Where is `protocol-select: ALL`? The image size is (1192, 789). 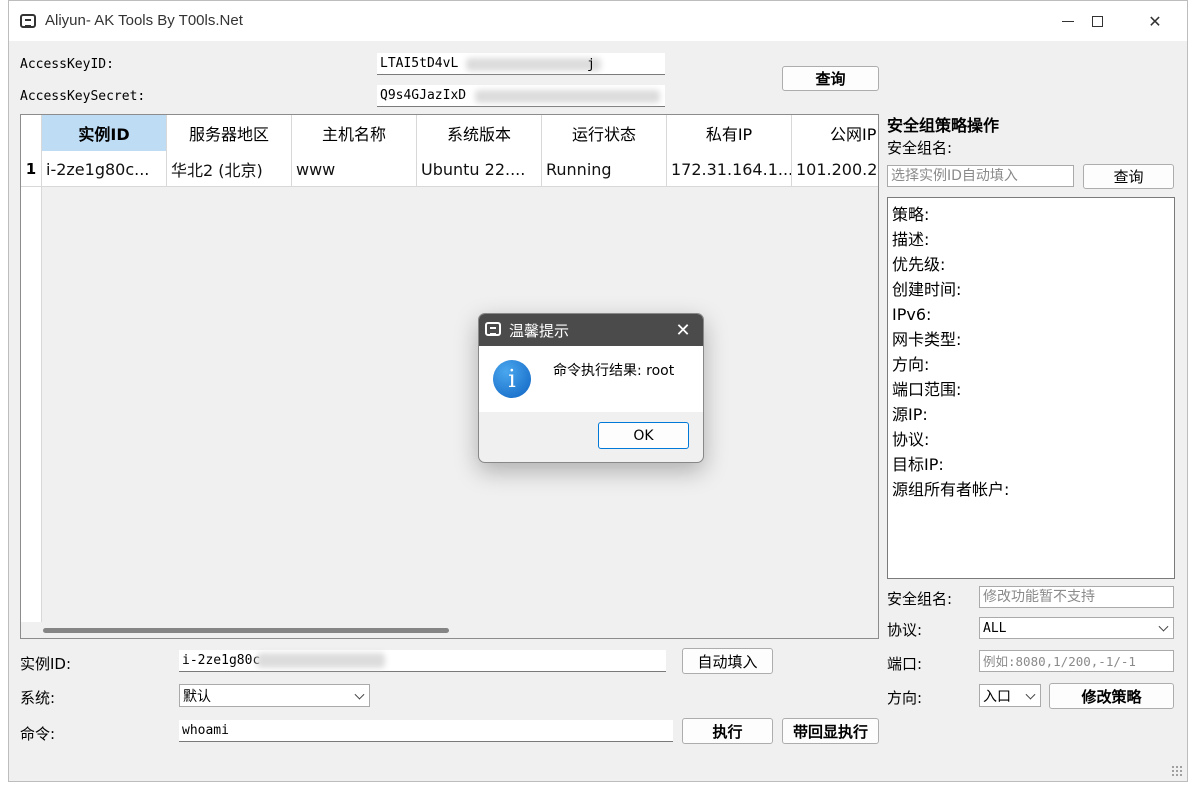 protocol-select: ALL is located at coordinates (1076, 628).